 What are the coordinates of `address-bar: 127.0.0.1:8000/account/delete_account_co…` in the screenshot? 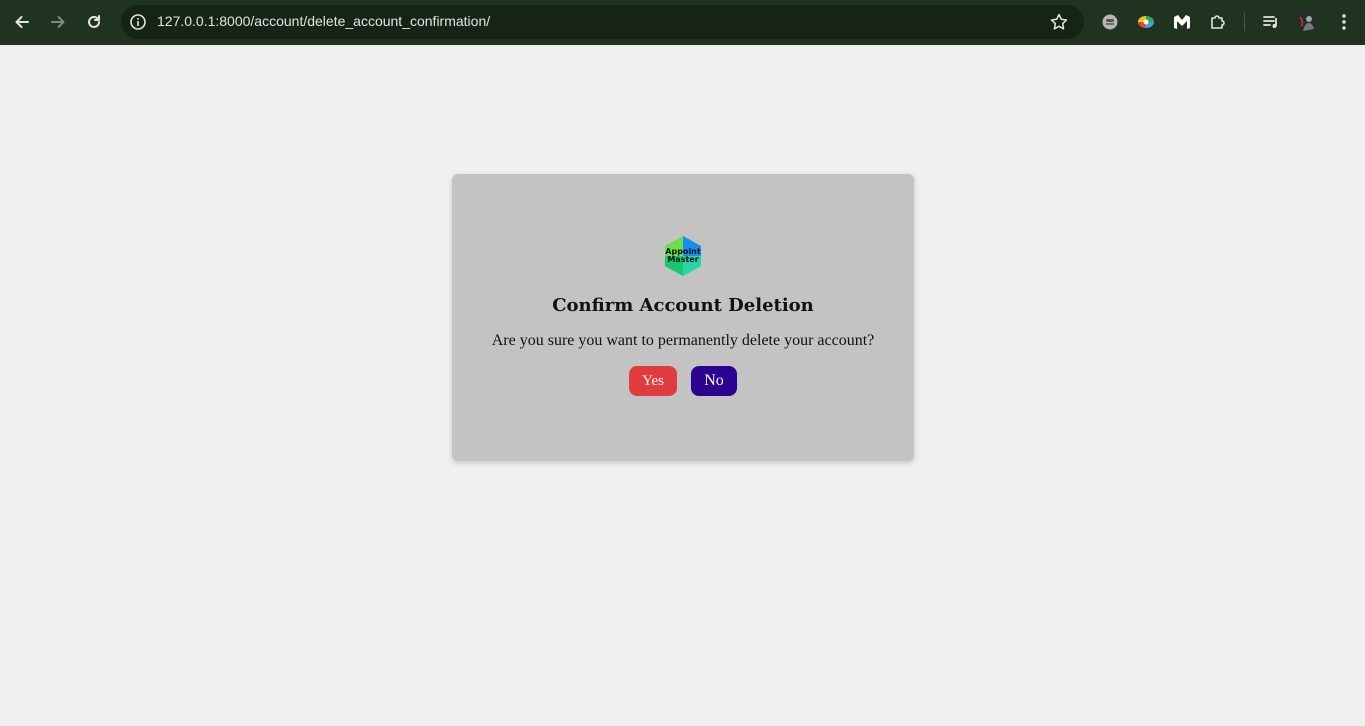 It's located at (602, 22).